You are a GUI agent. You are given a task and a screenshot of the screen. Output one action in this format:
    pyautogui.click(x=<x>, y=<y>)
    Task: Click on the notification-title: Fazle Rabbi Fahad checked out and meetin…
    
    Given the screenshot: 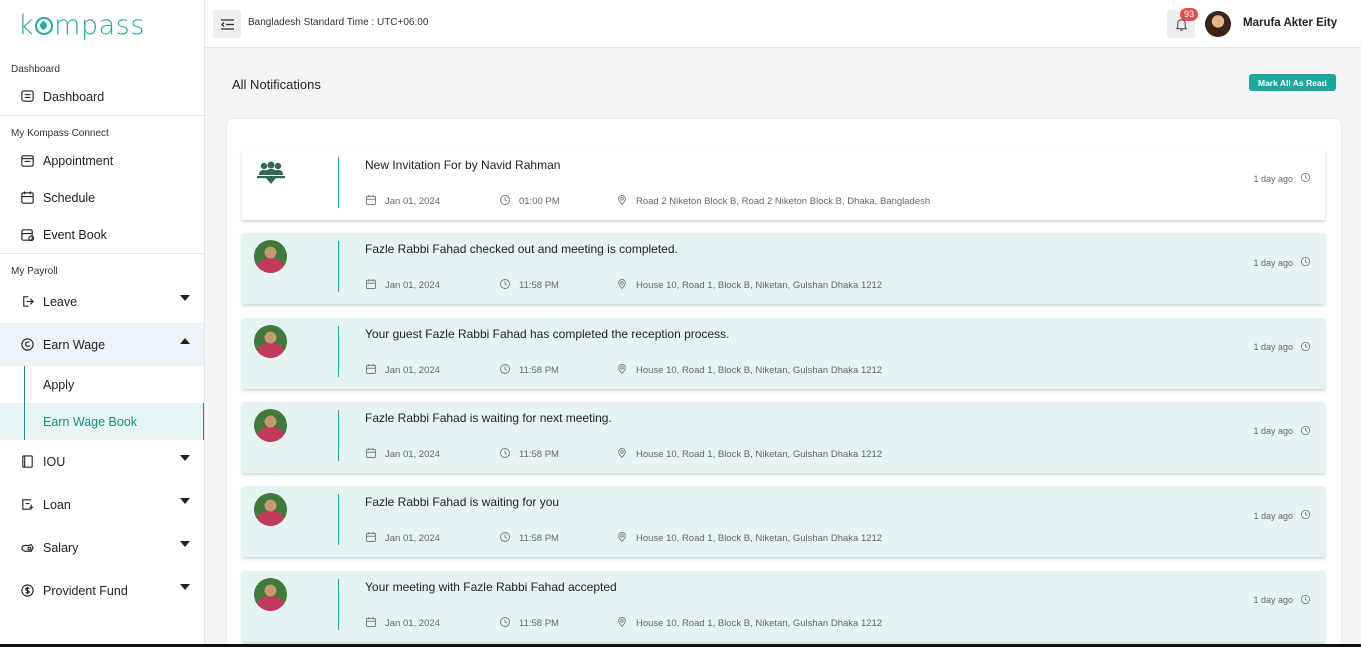 What is the action you would take?
    pyautogui.click(x=521, y=249)
    